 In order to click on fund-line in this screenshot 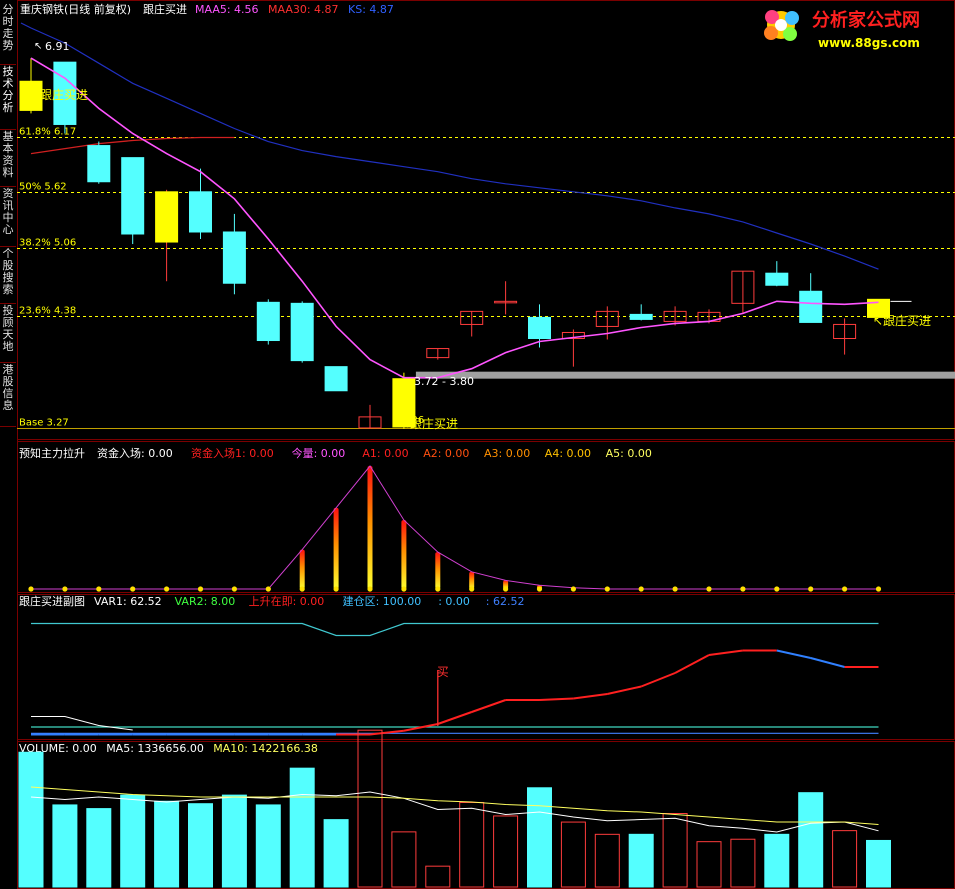, I will do `click(455, 527)`.